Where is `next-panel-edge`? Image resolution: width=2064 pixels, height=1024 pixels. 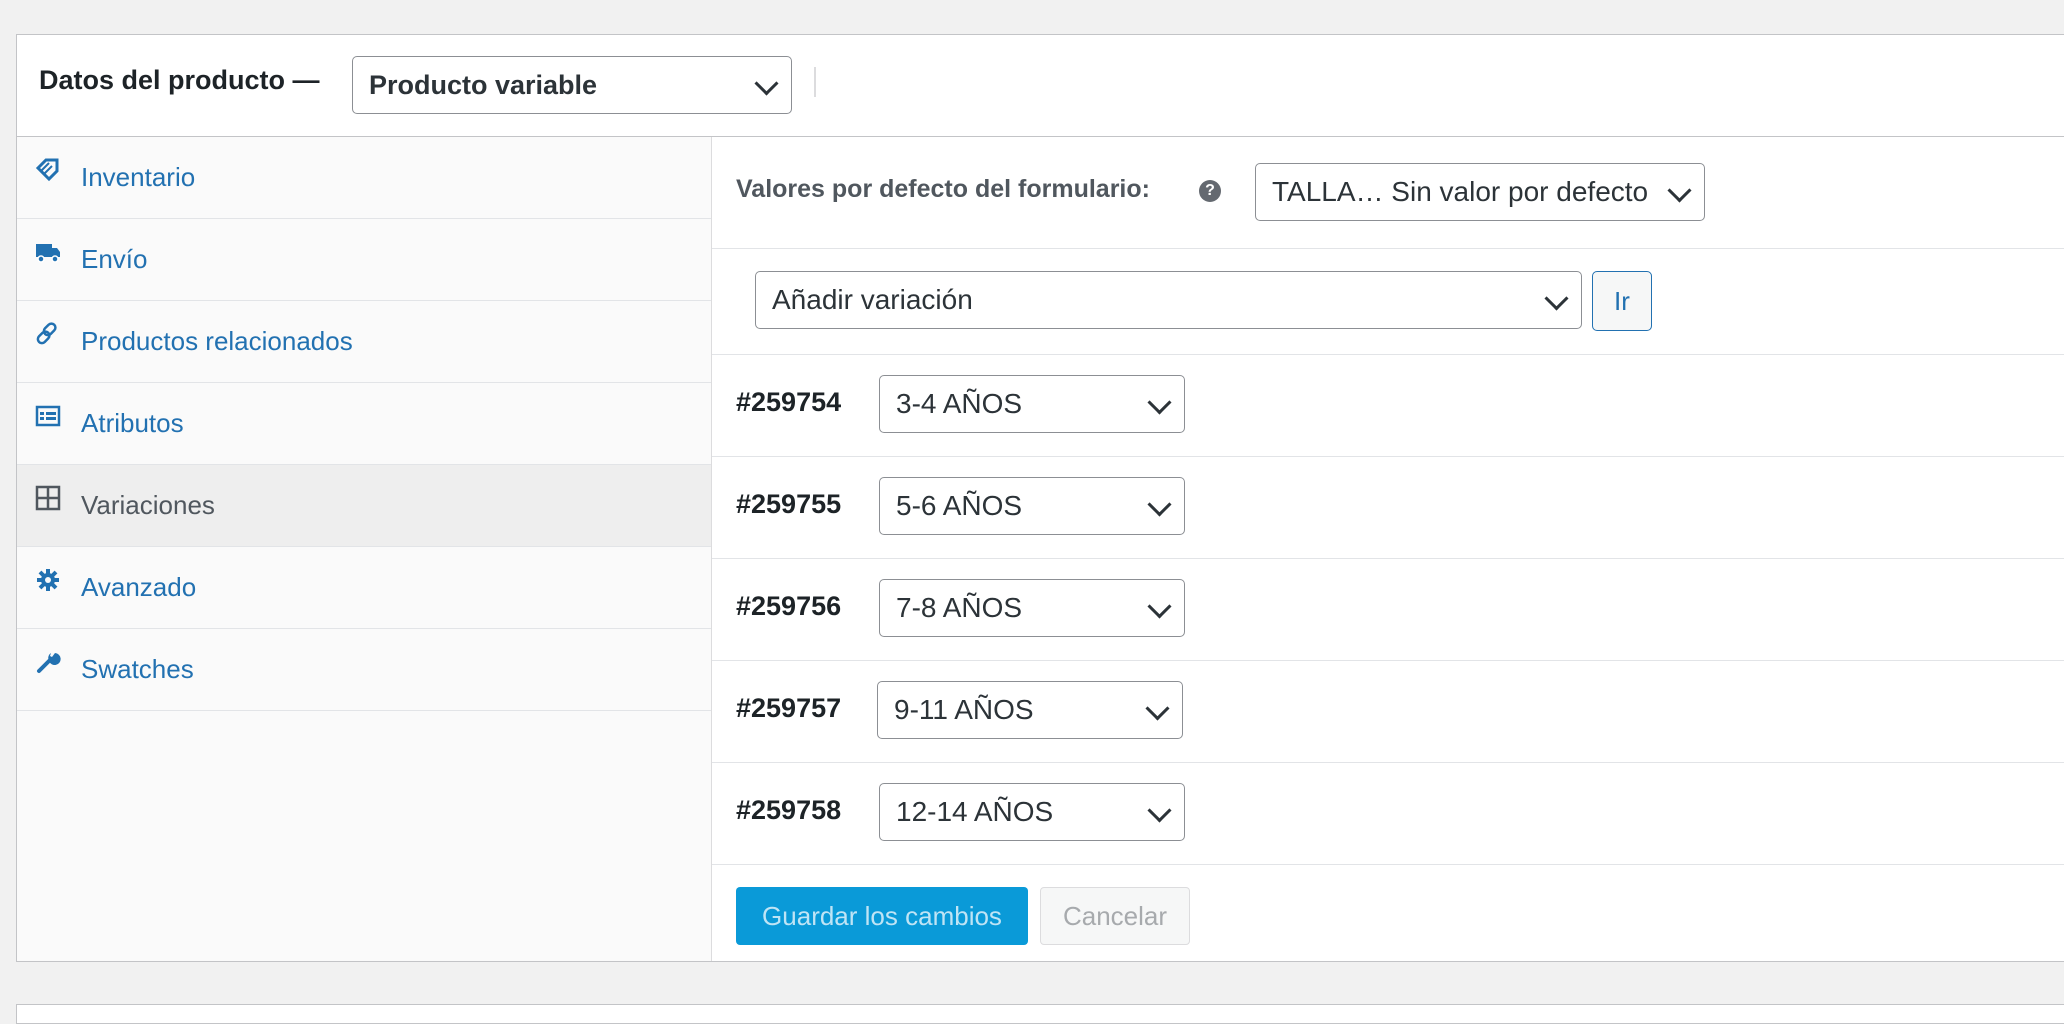 next-panel-edge is located at coordinates (1040, 1014).